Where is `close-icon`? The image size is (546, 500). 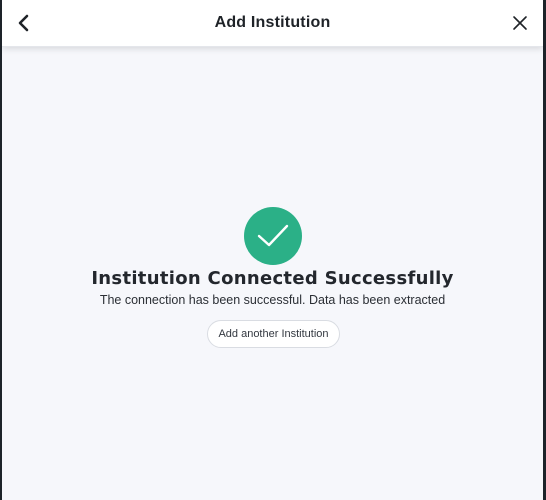
close-icon is located at coordinates (520, 23).